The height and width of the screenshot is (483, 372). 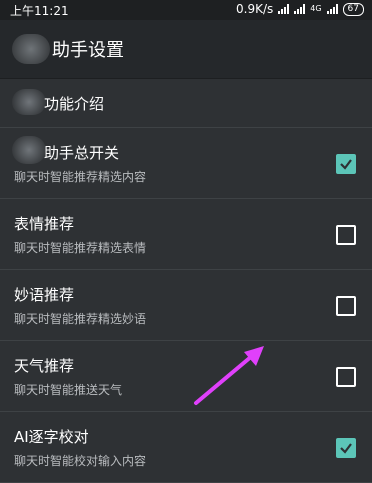 What do you see at coordinates (80, 248) in the screenshot?
I see `setting-desc: 聊天时智能推荐精选表情` at bounding box center [80, 248].